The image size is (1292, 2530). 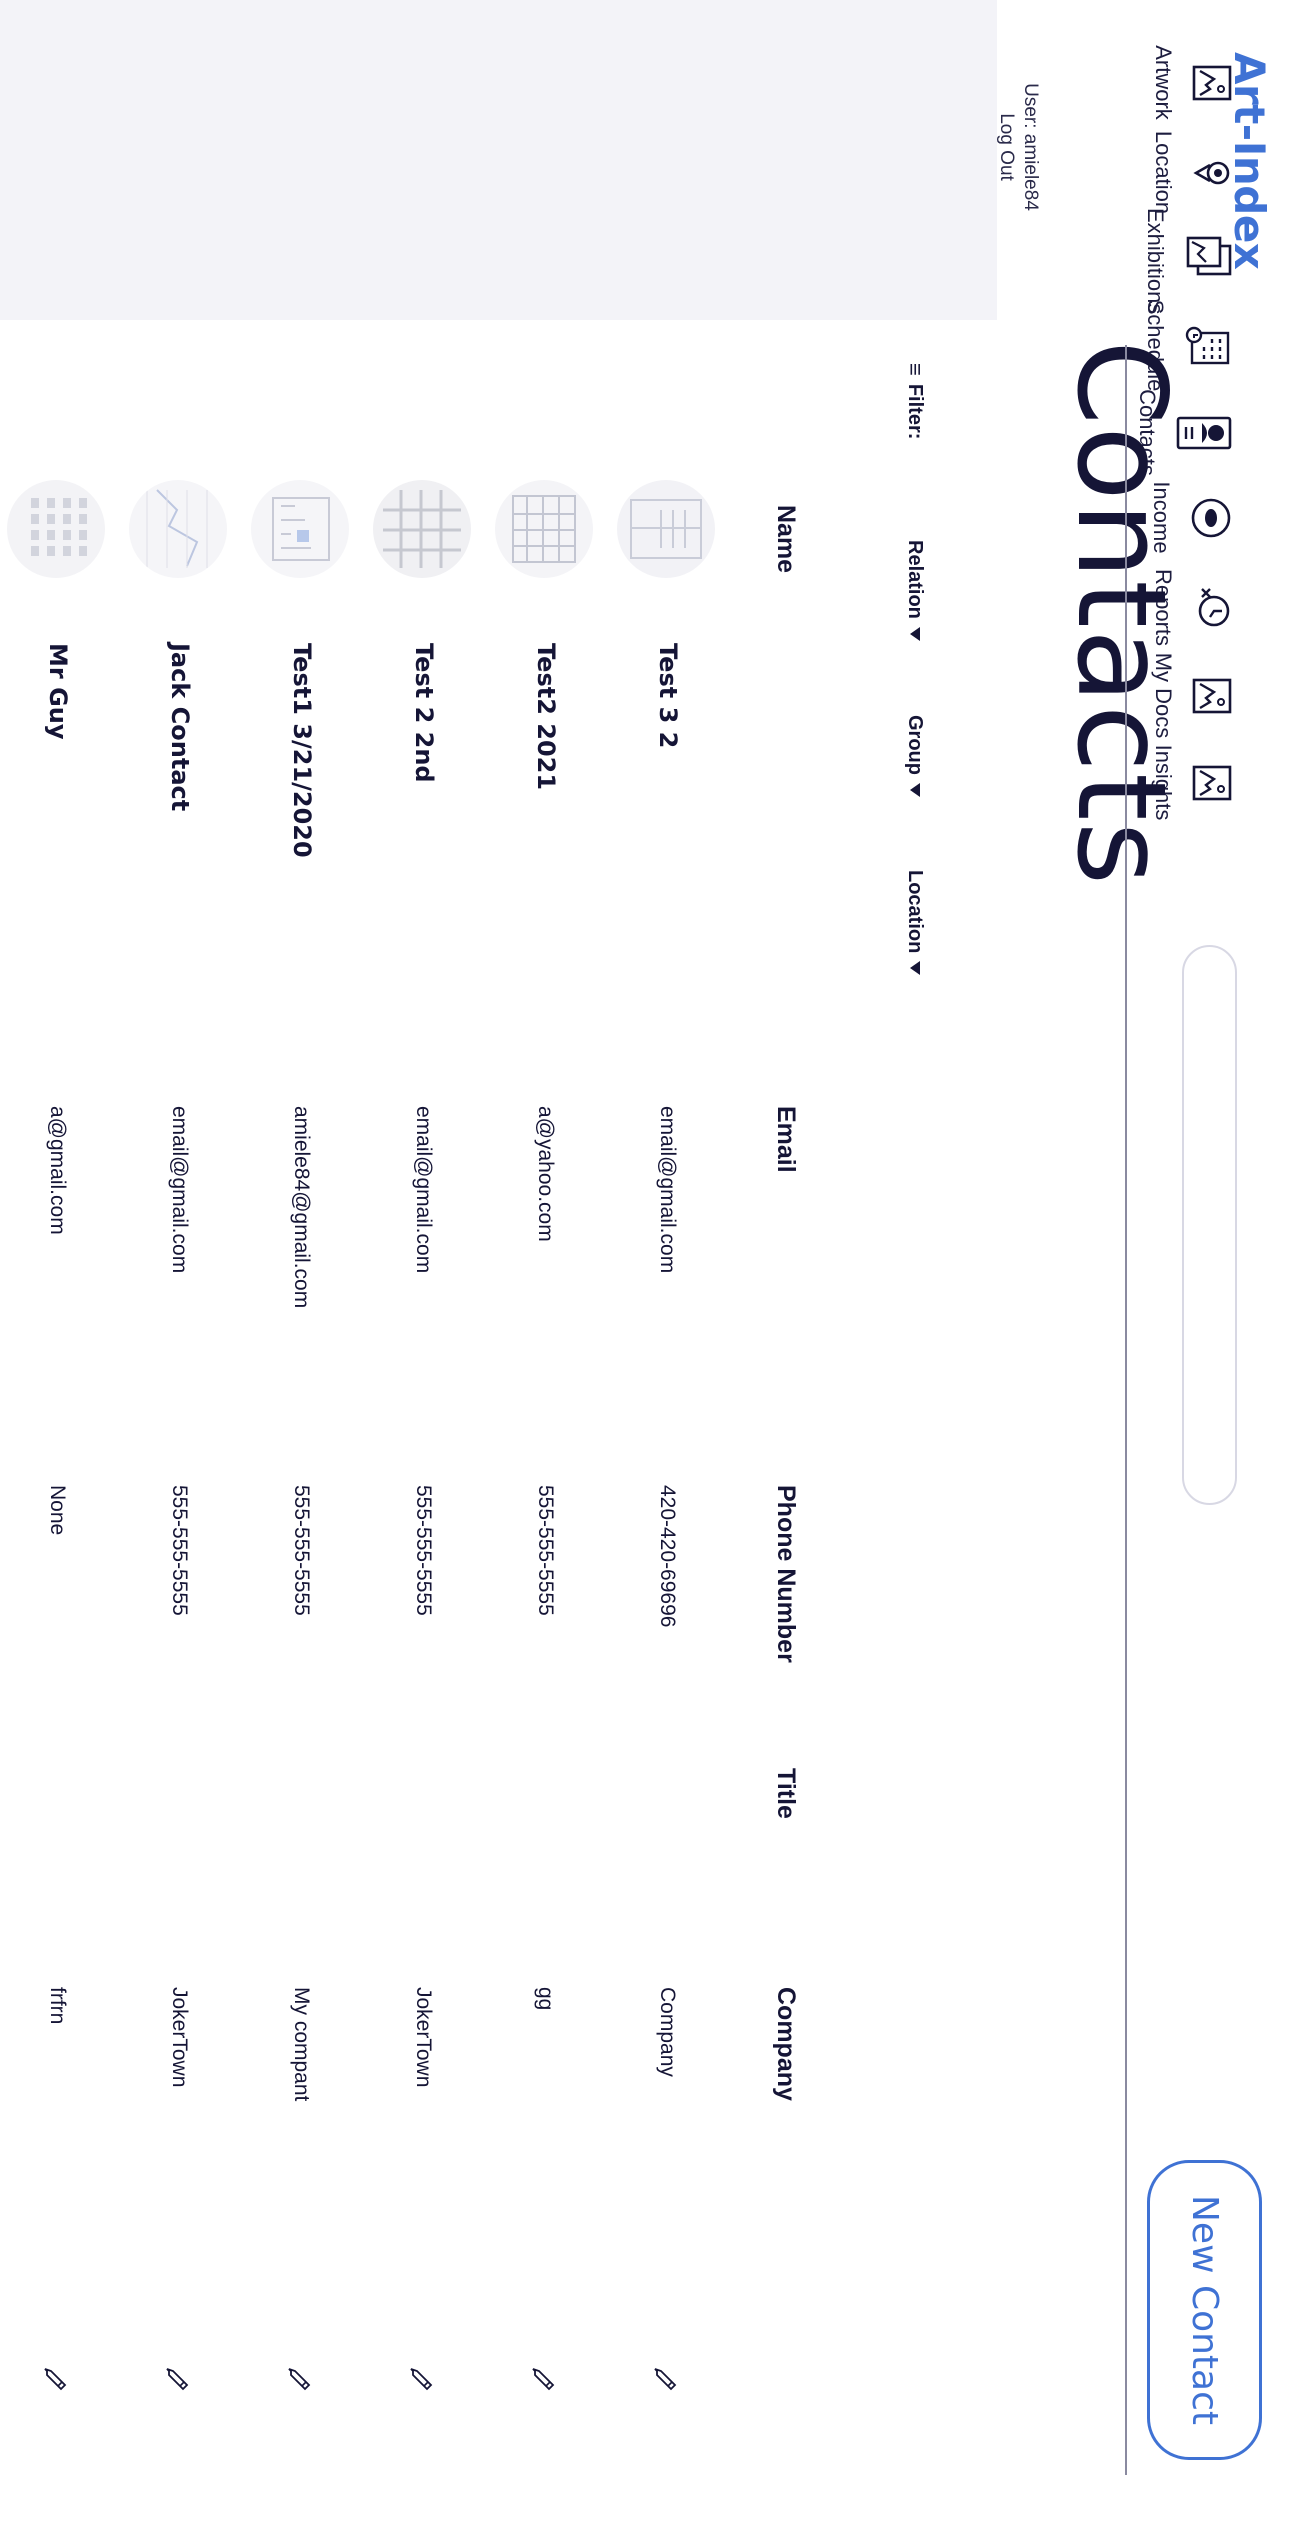 What do you see at coordinates (1163, 82) in the screenshot?
I see `nav-label-artwork: Artwork` at bounding box center [1163, 82].